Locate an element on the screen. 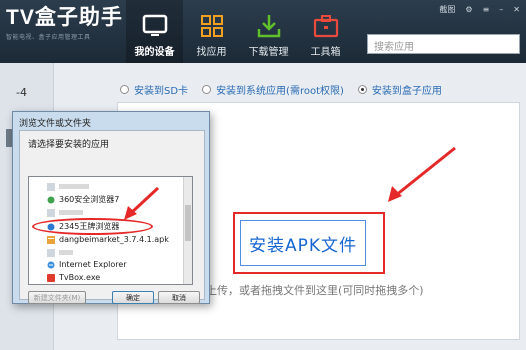 This screenshot has width=526, height=350. tree-scrollbar is located at coordinates (187, 230).